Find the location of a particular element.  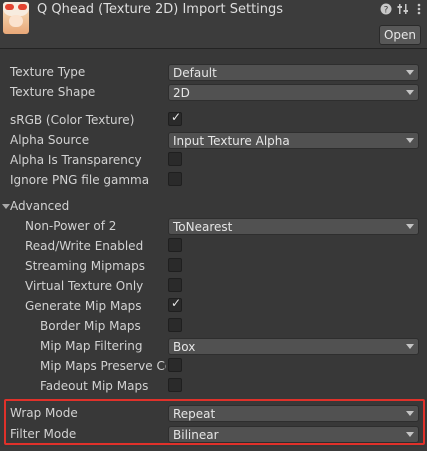

srgb-checkbox: ✓ is located at coordinates (175, 118).